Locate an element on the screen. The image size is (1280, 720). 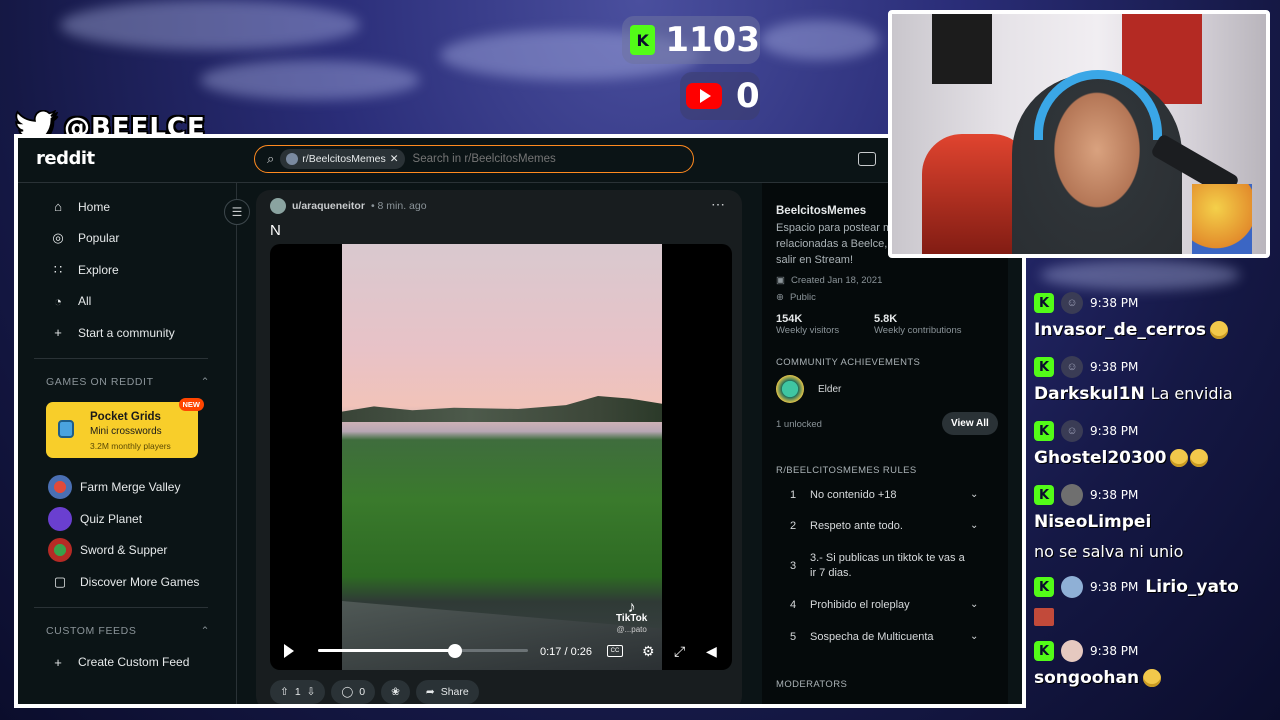
advertise-icon is located at coordinates (867, 159).